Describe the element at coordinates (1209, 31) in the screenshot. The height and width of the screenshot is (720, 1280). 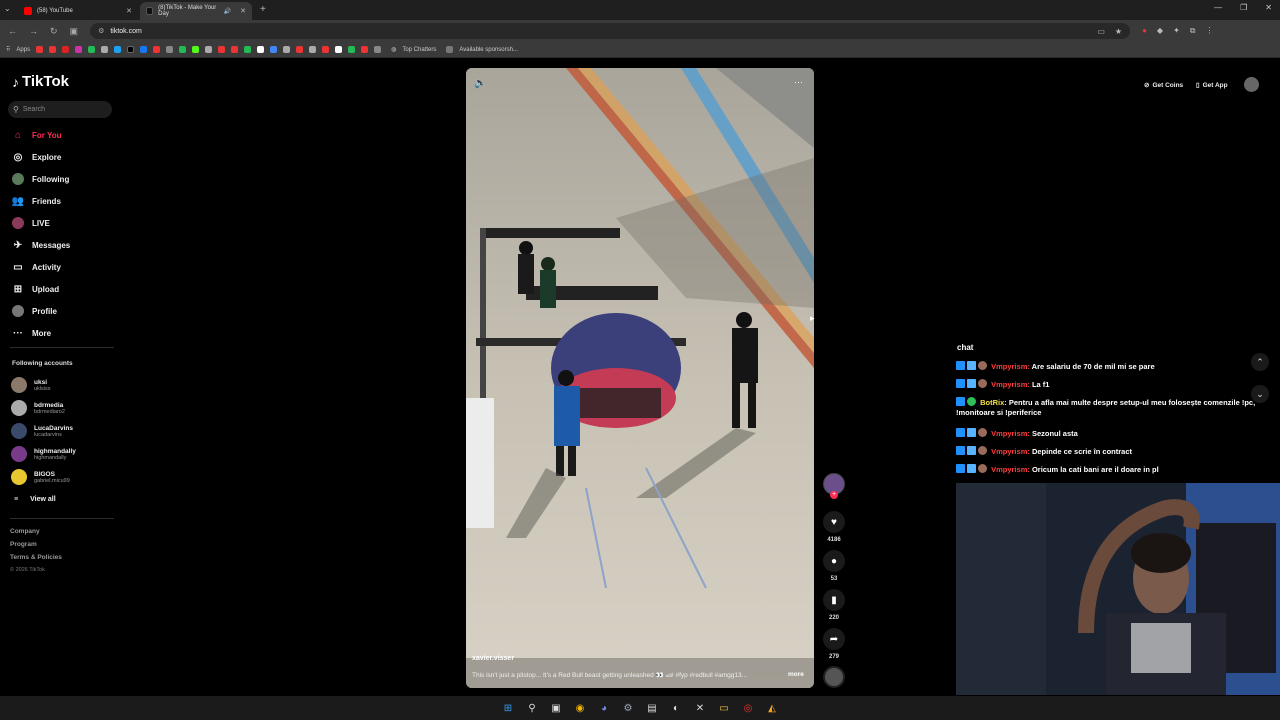
I see `menu-icon: ⋮` at that location.